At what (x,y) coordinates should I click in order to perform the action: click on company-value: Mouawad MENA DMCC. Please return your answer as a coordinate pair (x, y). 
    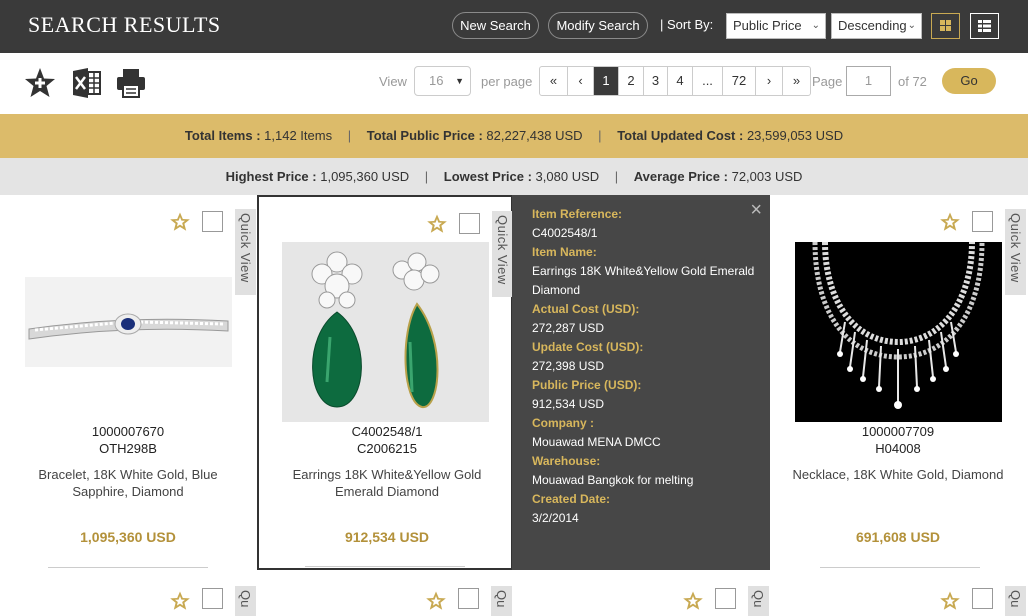
    Looking at the image, I should click on (596, 442).